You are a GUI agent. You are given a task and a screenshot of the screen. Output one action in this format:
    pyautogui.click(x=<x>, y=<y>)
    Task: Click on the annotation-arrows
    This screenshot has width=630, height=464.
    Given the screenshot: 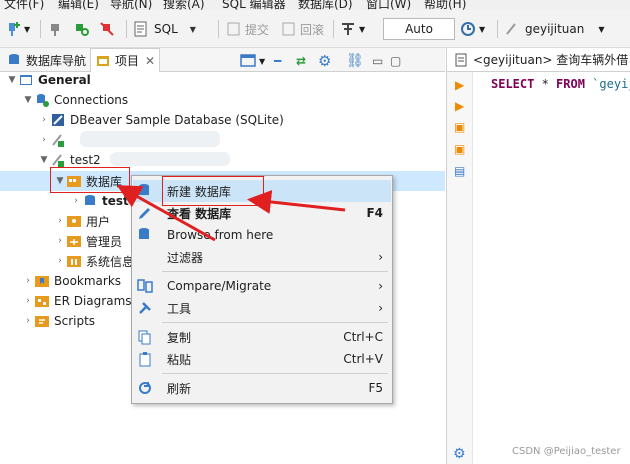 What is the action you would take?
    pyautogui.click(x=231, y=213)
    